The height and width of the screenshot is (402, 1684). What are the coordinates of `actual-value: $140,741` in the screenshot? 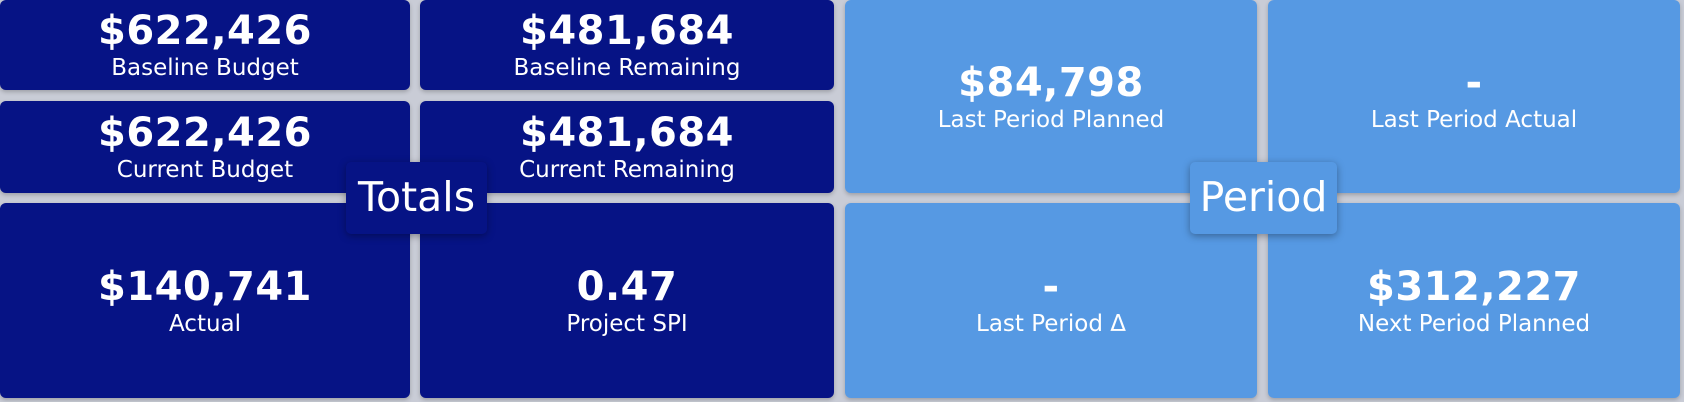 It's located at (205, 286).